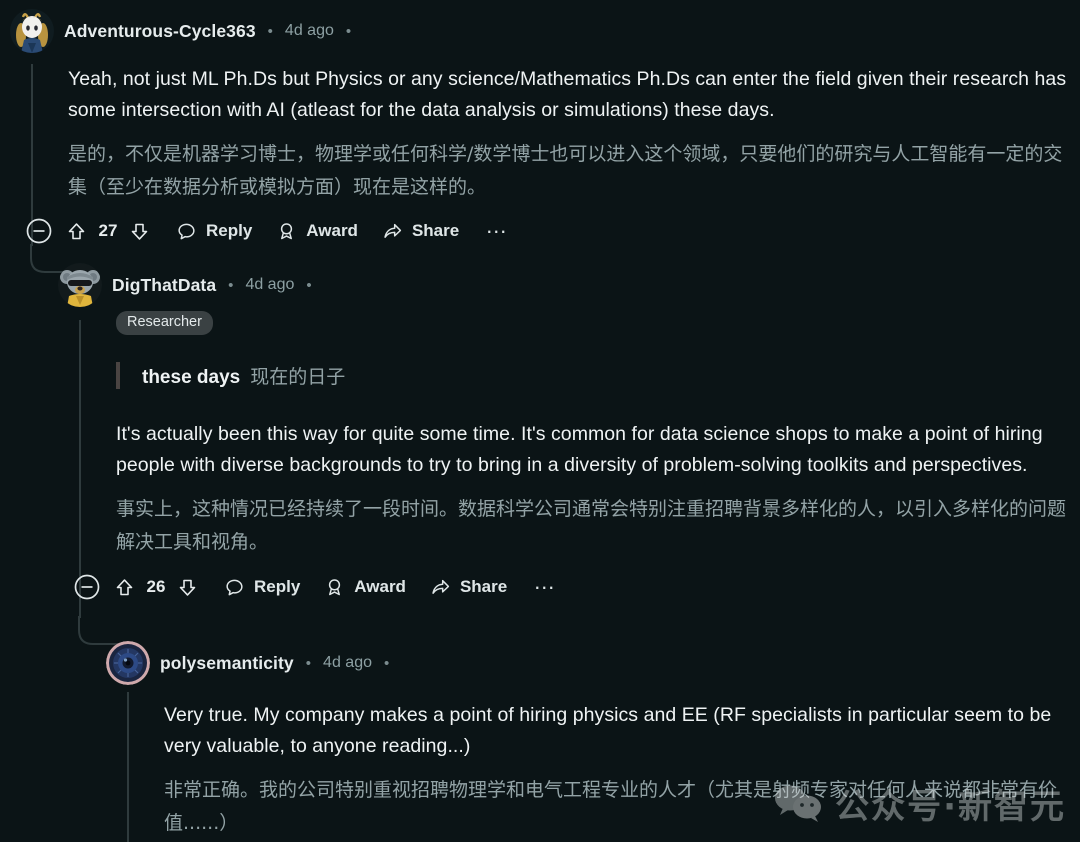 The image size is (1080, 842). Describe the element at coordinates (540, 663) in the screenshot. I see `comment-3-header: polysemanticity • 4d ago •` at that location.